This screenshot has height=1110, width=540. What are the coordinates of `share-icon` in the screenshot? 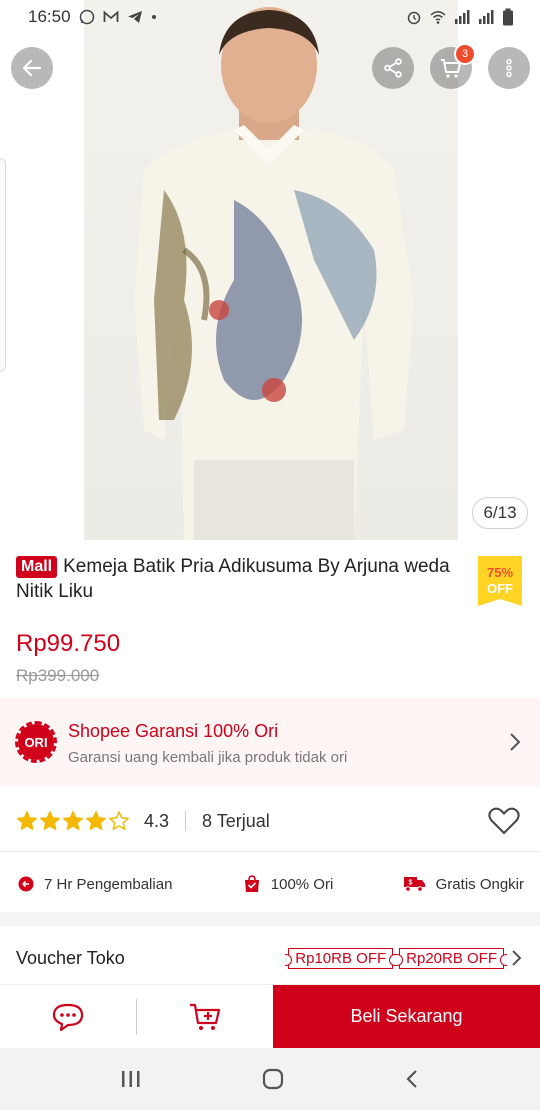 It's located at (393, 68).